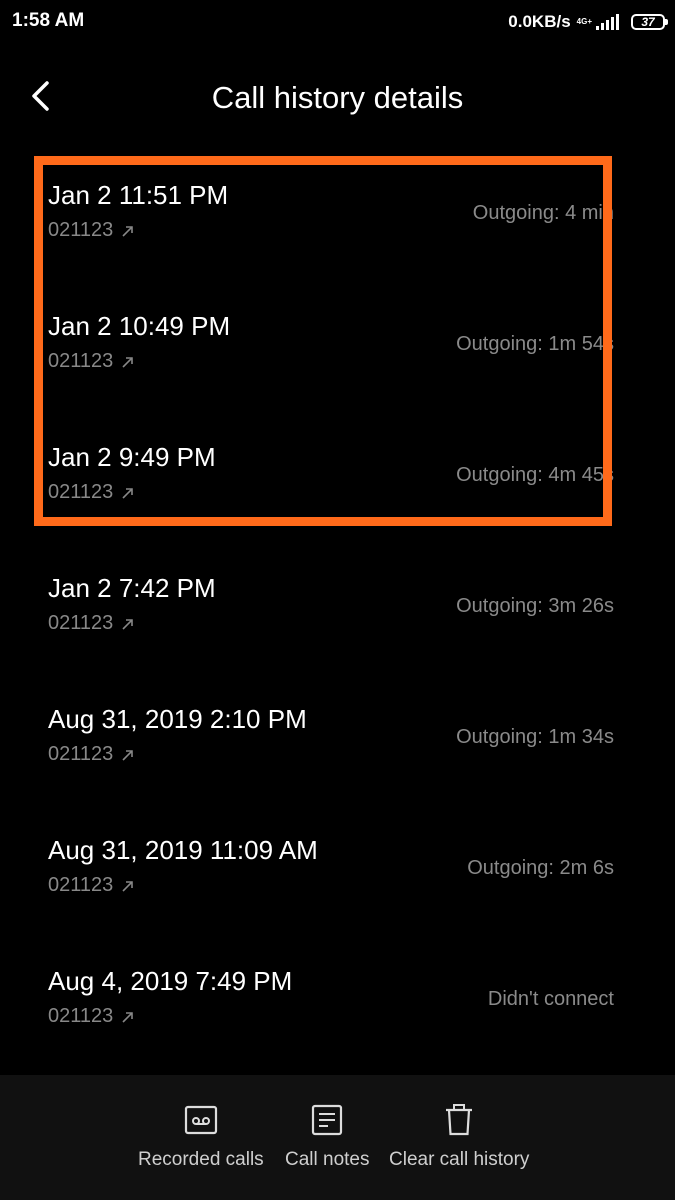  What do you see at coordinates (540, 868) in the screenshot?
I see `call-status: Outgoing: 2m 6s` at bounding box center [540, 868].